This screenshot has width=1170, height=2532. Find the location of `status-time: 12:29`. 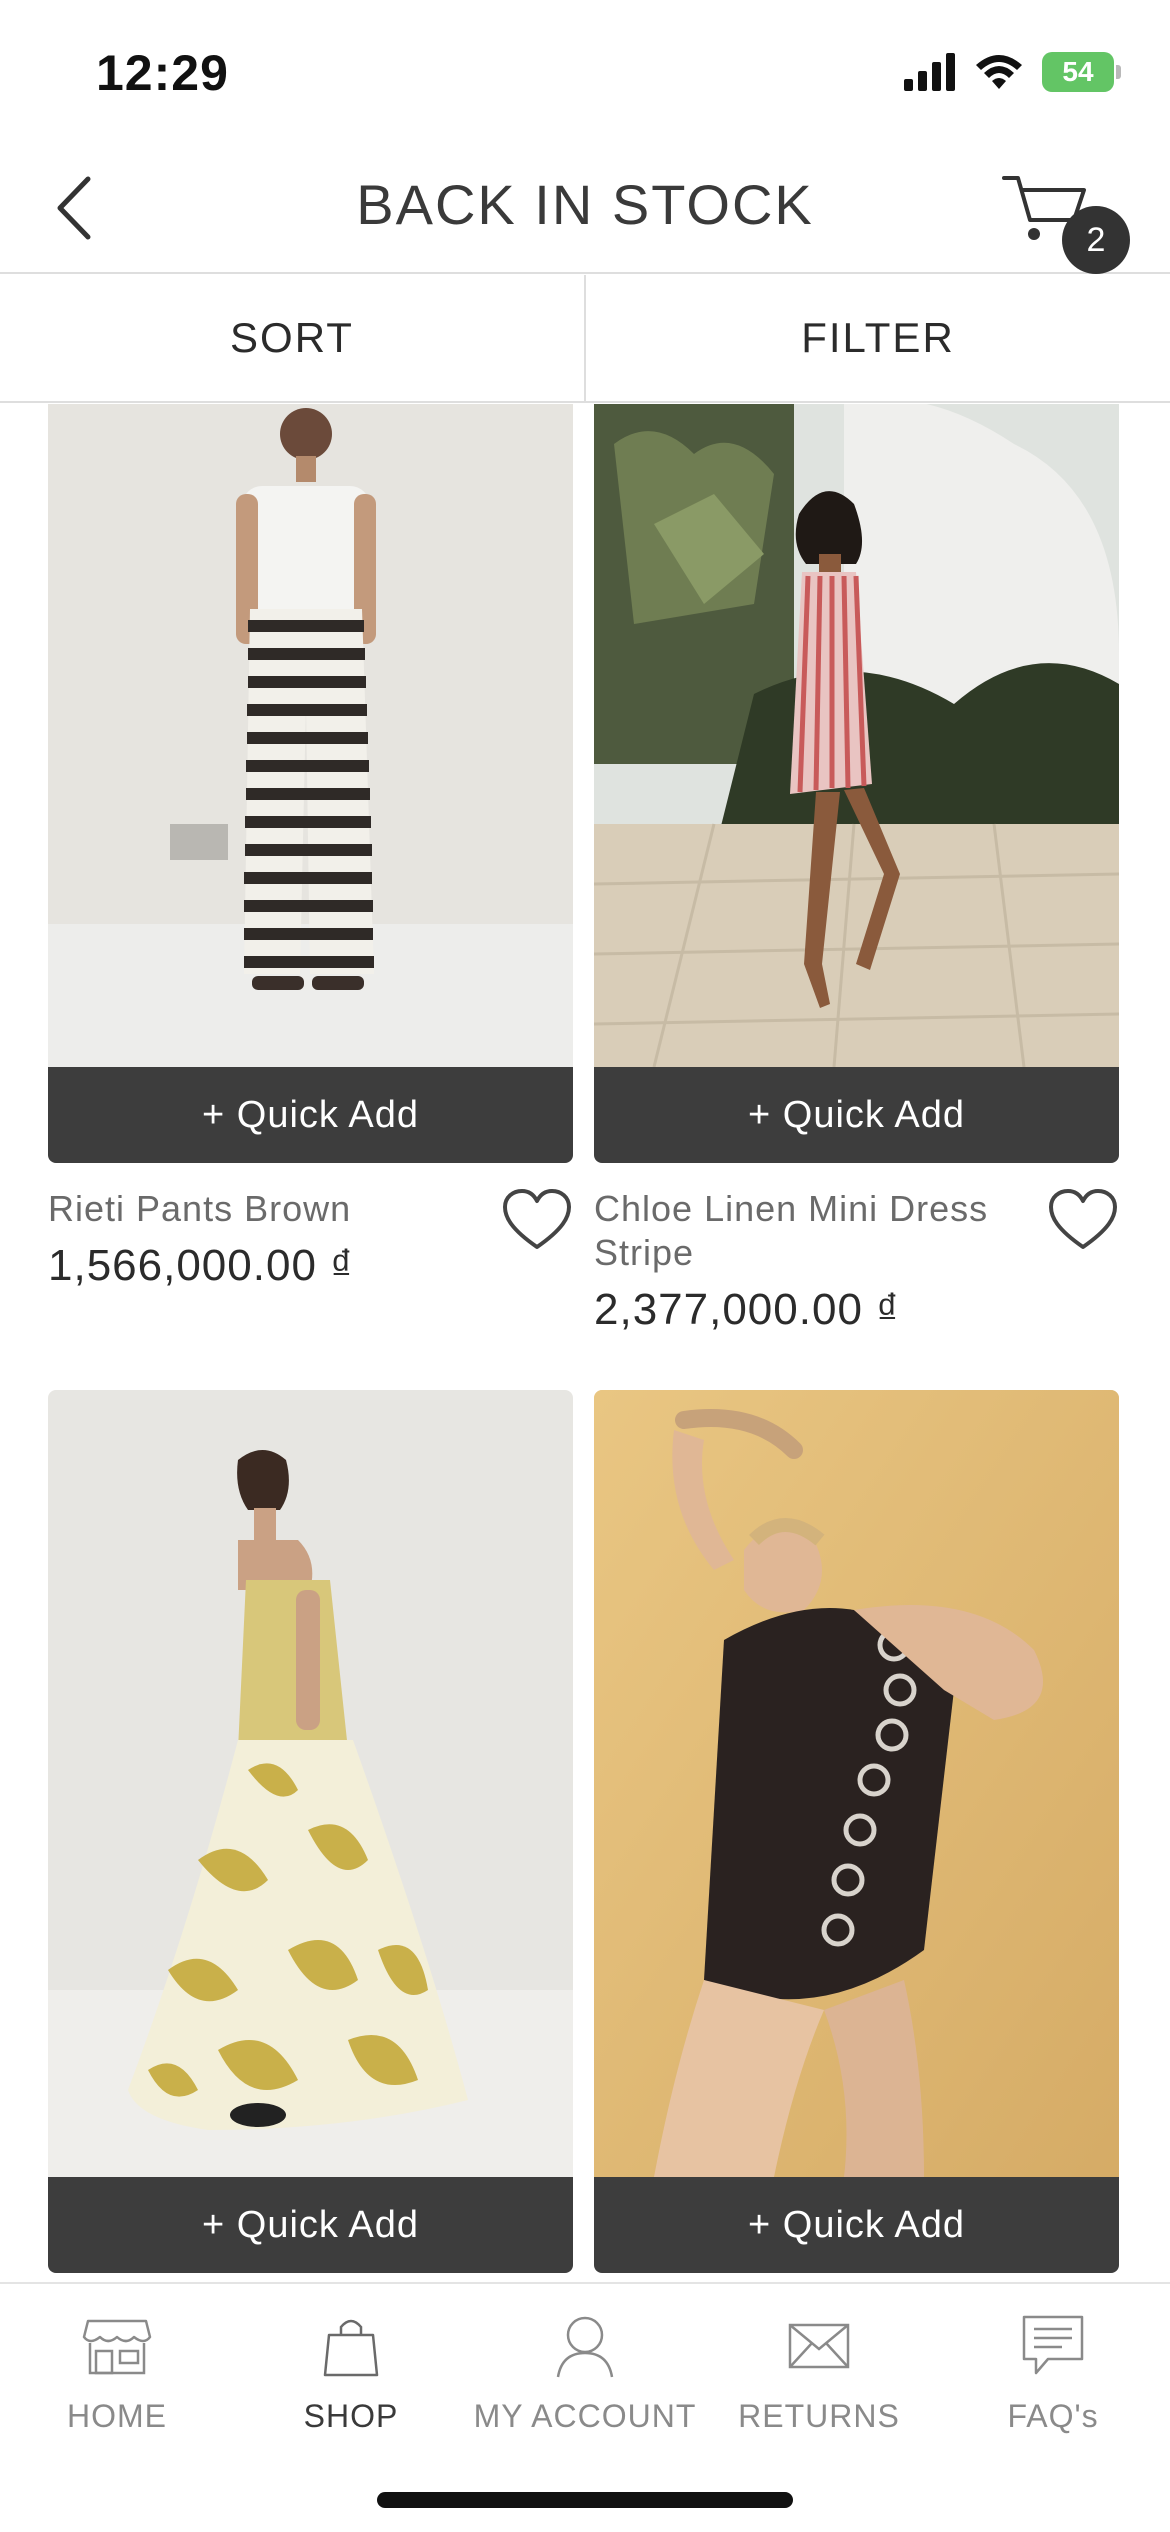

status-time: 12:29 is located at coordinates (162, 73).